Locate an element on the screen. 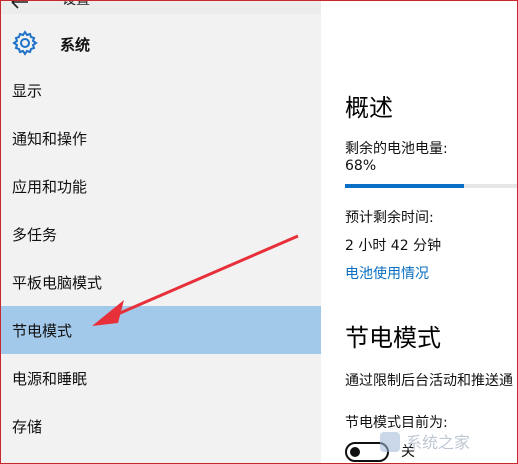  page-title: 系统 is located at coordinates (75, 45).